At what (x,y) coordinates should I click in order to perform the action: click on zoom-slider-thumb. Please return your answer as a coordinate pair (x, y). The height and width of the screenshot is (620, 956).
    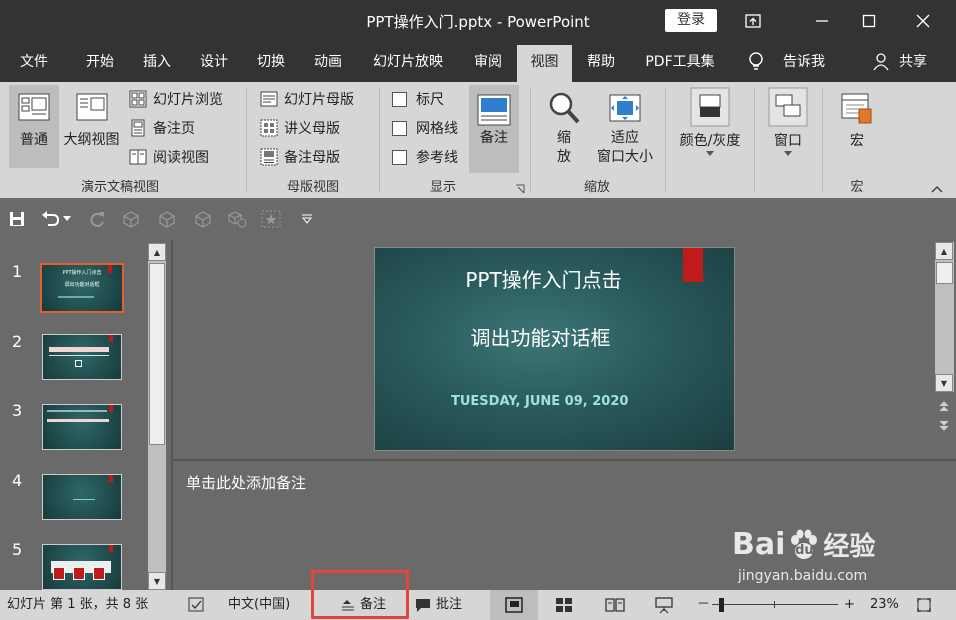
    Looking at the image, I should click on (722, 605).